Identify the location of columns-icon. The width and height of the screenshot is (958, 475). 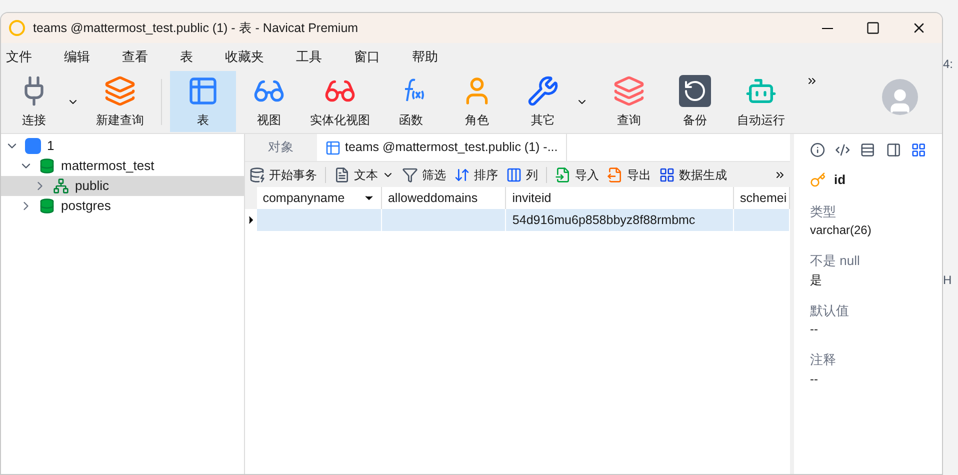
(514, 174).